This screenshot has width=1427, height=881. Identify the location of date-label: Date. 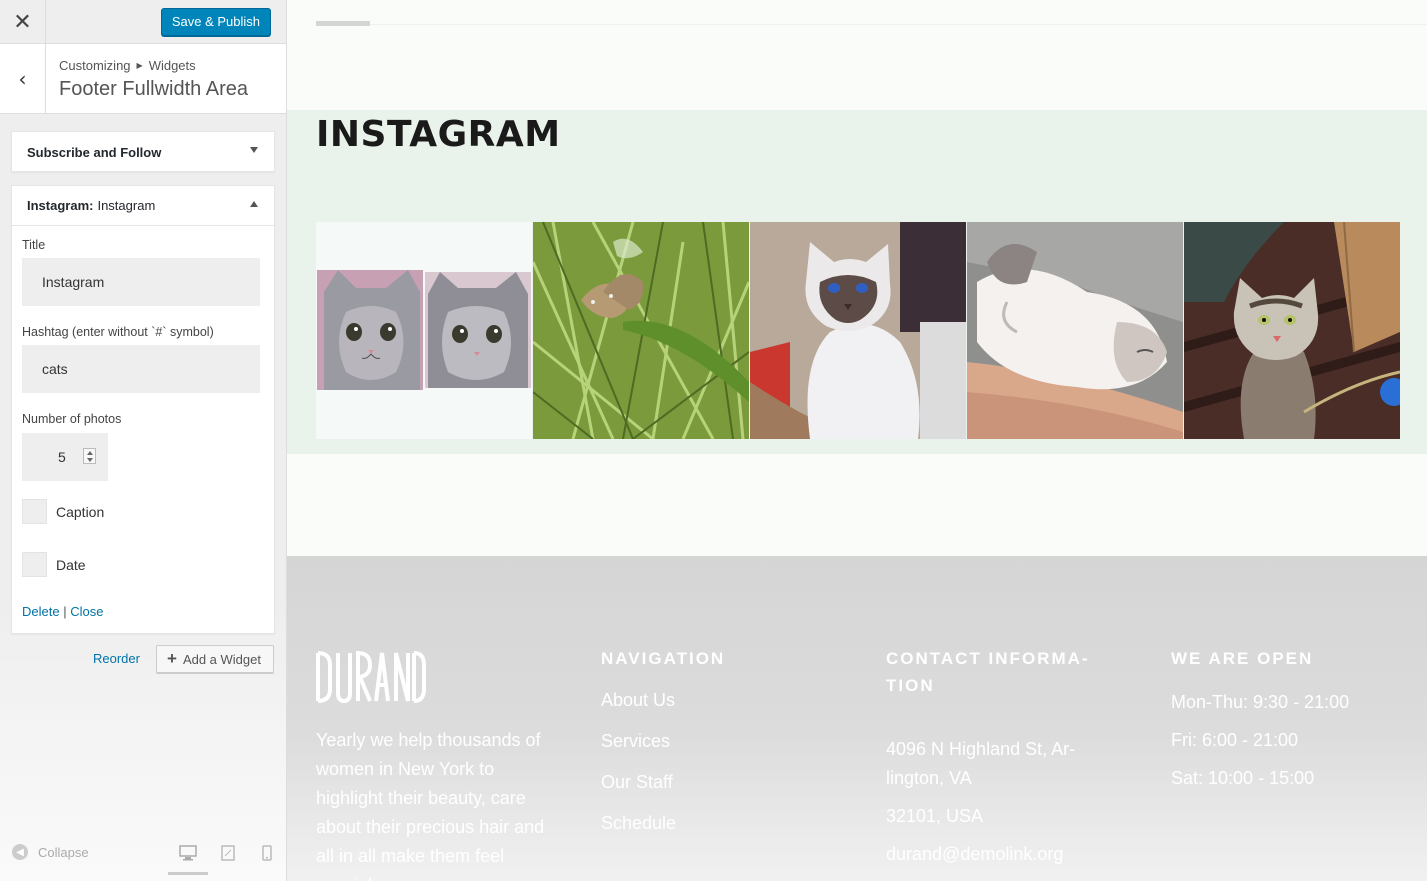
(71, 565).